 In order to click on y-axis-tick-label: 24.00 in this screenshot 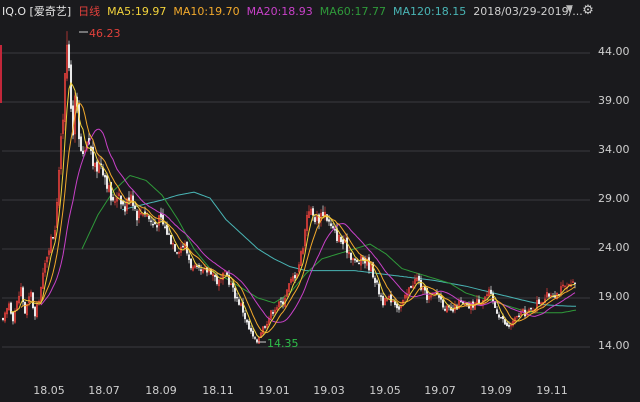, I will do `click(614, 247)`.